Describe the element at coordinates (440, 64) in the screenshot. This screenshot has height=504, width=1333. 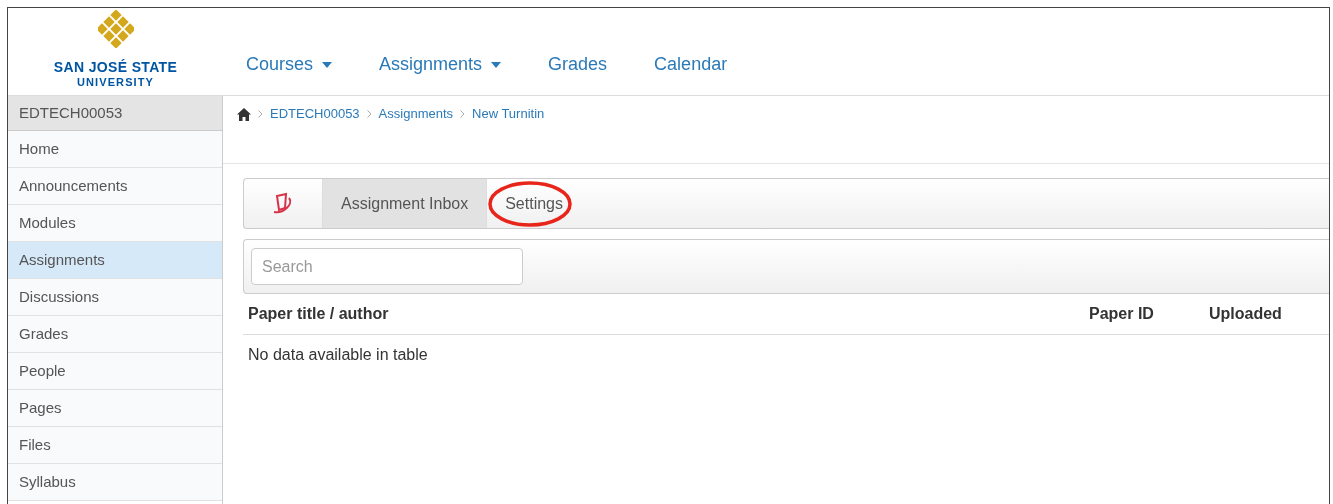
I see `nav-link: Assignments` at that location.